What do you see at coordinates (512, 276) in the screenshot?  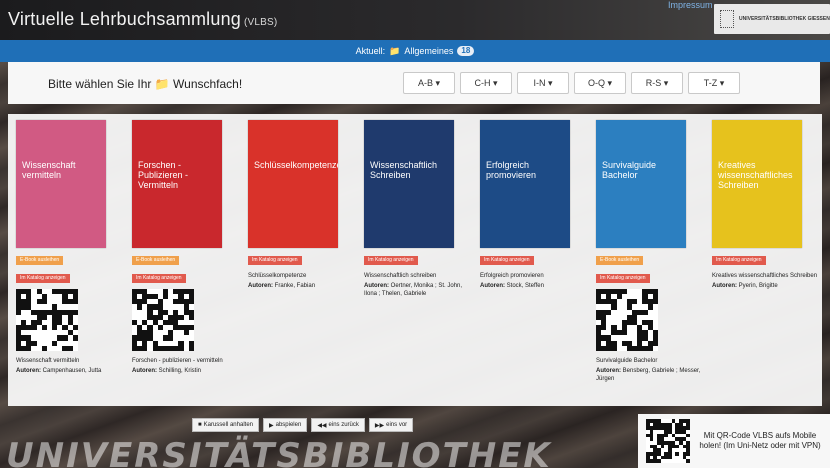 I see `book-title: Erfolgreich promovieren` at bounding box center [512, 276].